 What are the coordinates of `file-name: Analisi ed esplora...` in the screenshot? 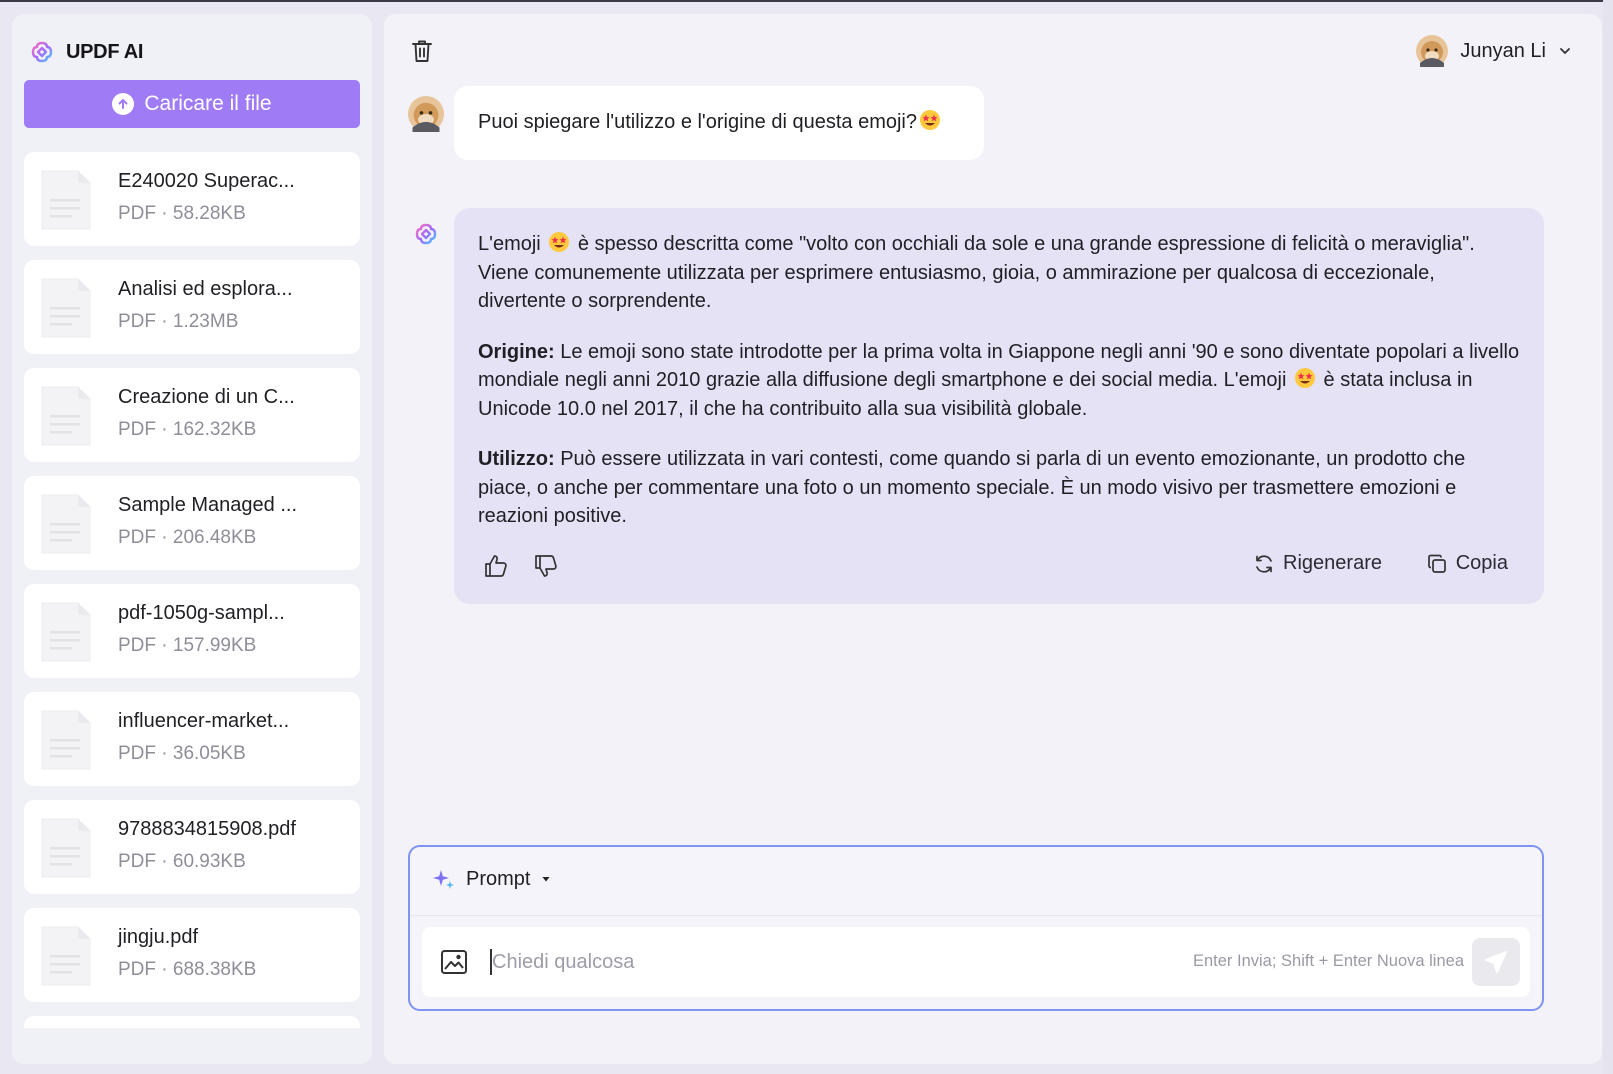 It's located at (205, 289).